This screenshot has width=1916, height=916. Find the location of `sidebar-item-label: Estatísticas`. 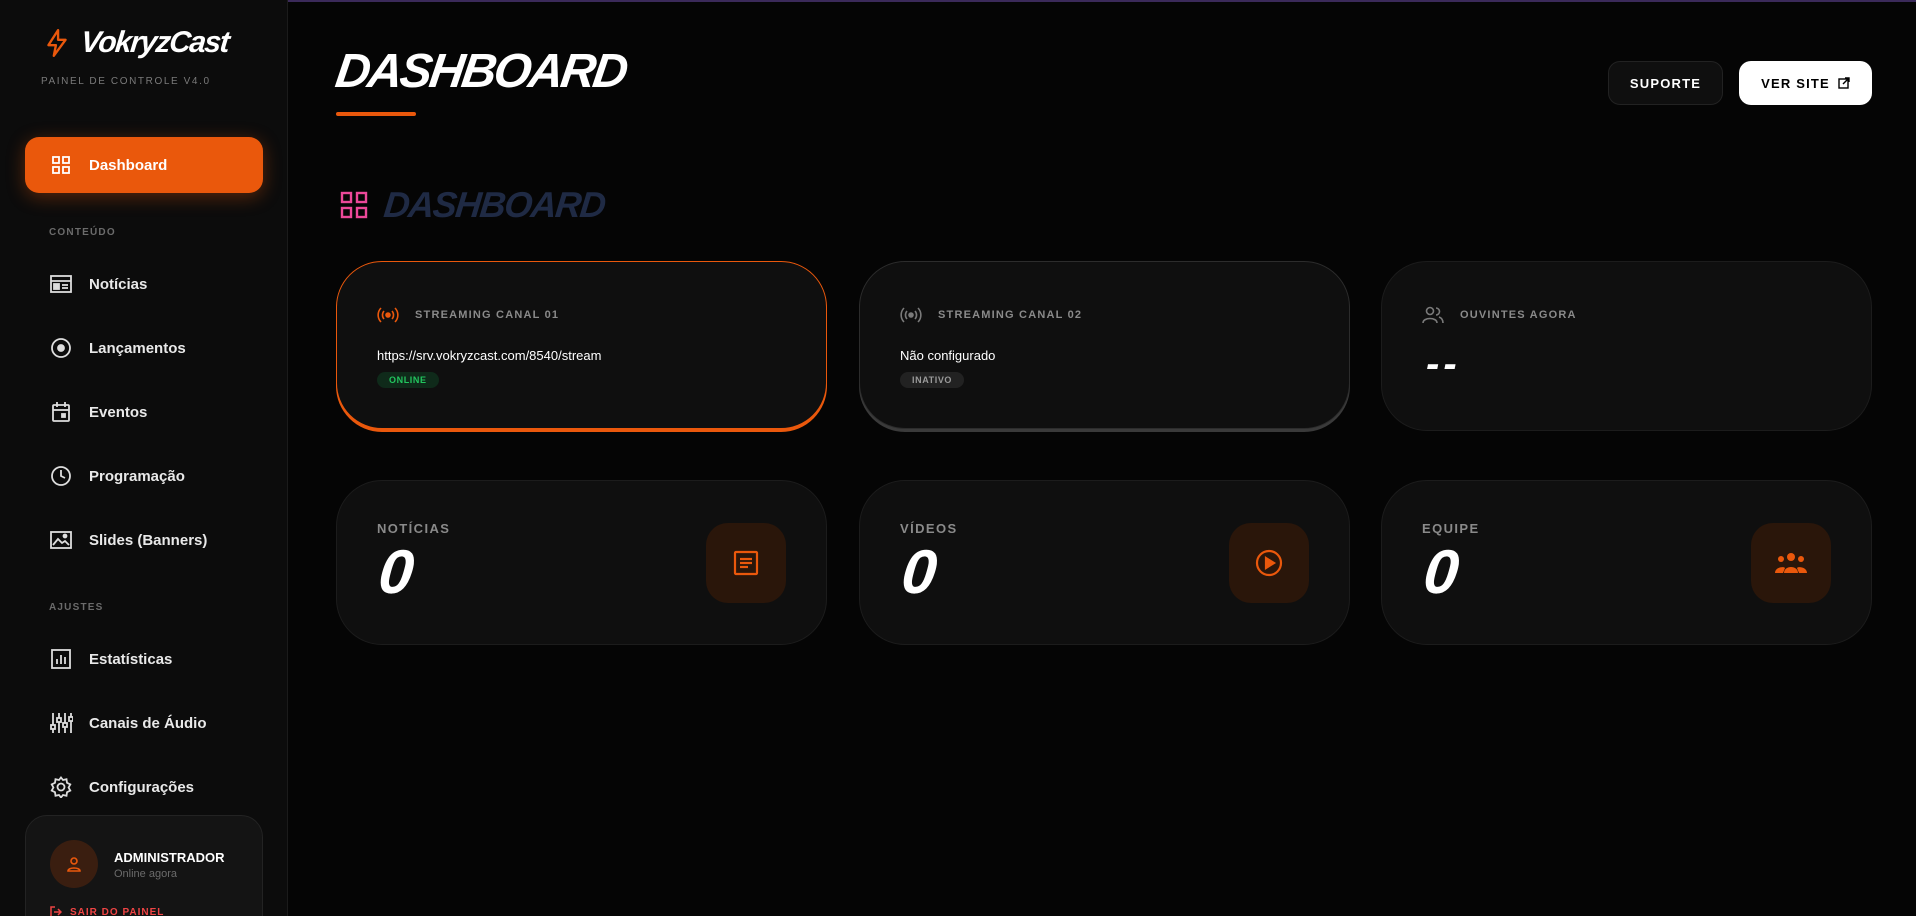

sidebar-item-label: Estatísticas is located at coordinates (131, 659).